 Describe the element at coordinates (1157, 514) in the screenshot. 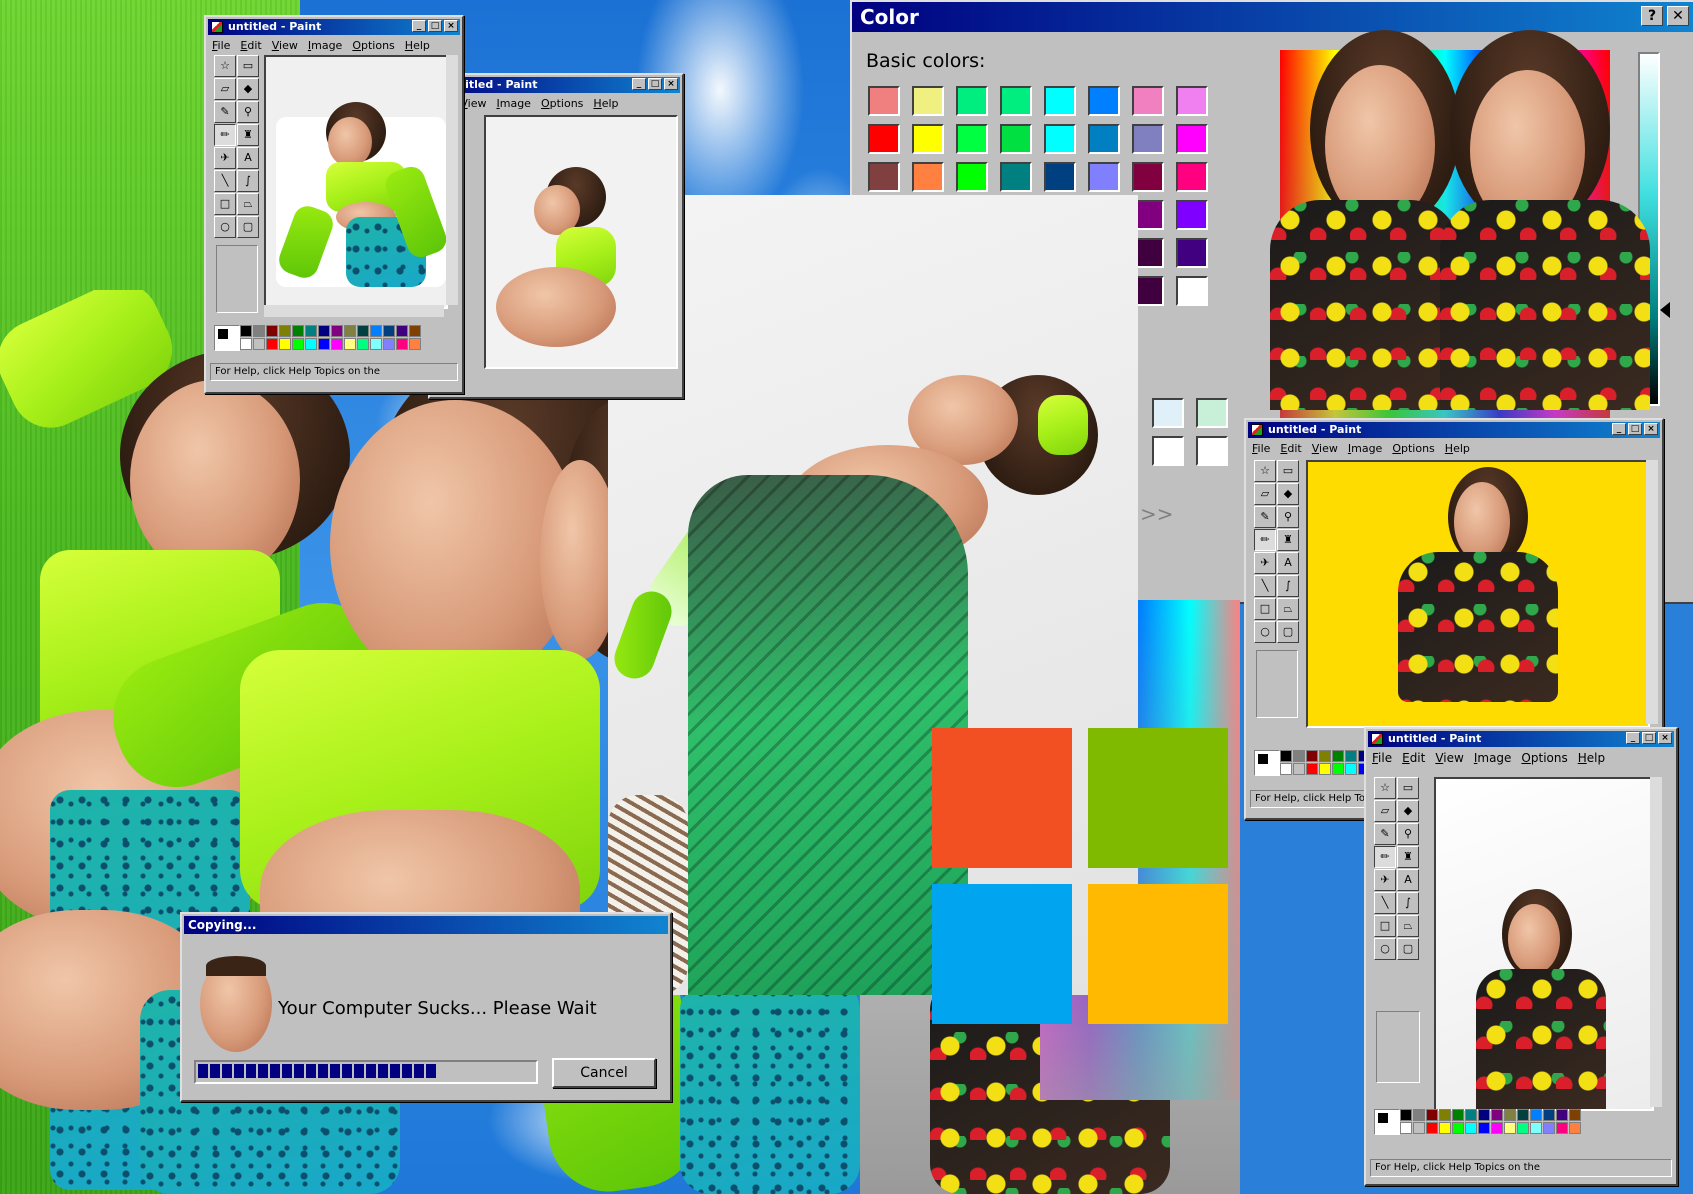

I see `more-colors-button: >>` at that location.